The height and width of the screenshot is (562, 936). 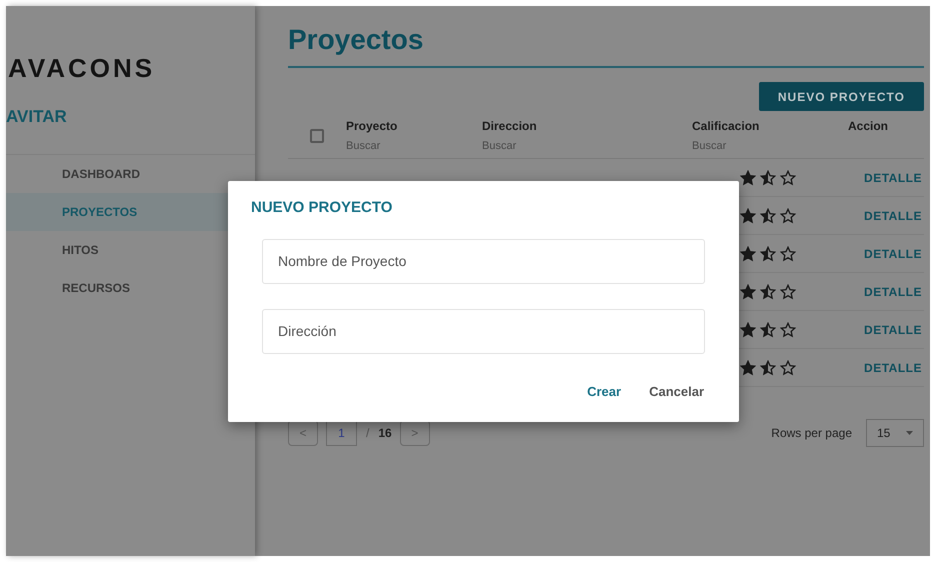 What do you see at coordinates (676, 391) in the screenshot?
I see `cancel-button: Cancelar` at bounding box center [676, 391].